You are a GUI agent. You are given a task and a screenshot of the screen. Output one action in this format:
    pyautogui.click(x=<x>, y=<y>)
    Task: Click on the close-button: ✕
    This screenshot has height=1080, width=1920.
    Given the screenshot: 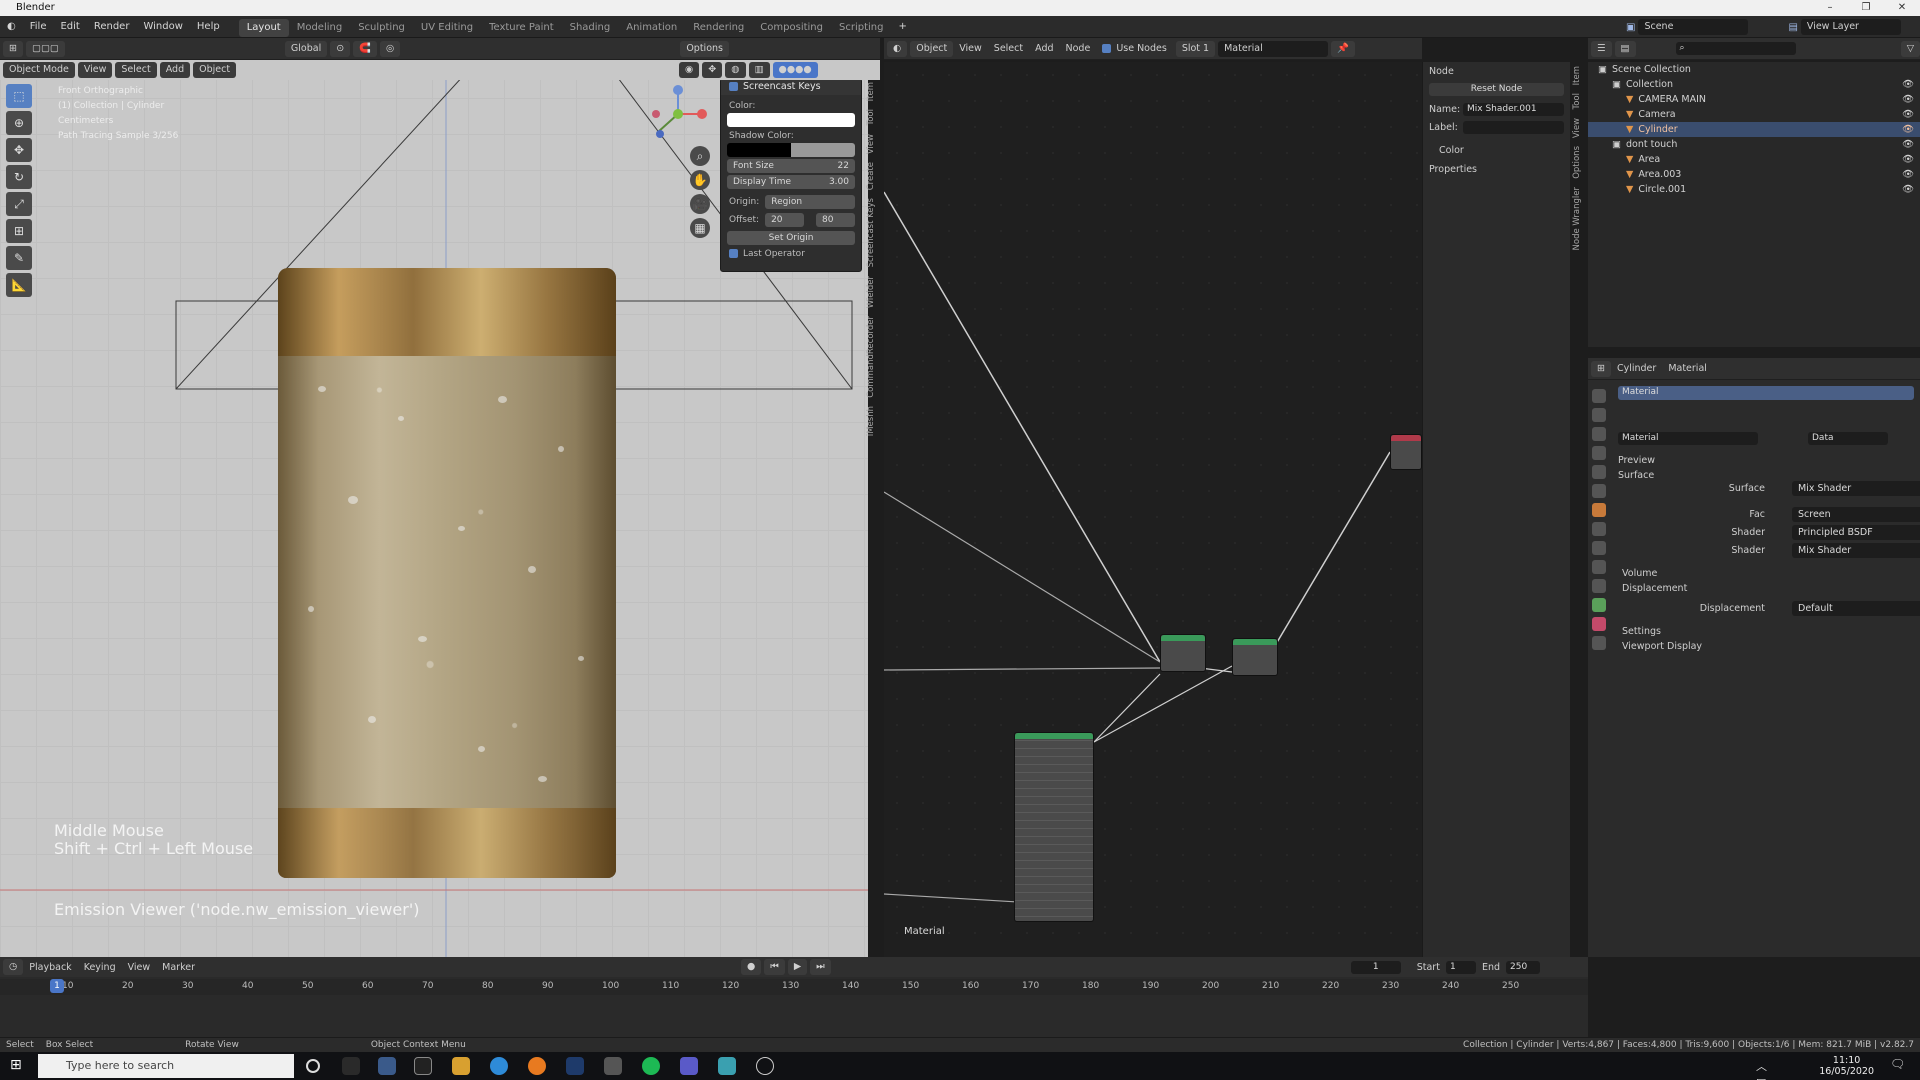 What is the action you would take?
    pyautogui.click(x=1902, y=8)
    